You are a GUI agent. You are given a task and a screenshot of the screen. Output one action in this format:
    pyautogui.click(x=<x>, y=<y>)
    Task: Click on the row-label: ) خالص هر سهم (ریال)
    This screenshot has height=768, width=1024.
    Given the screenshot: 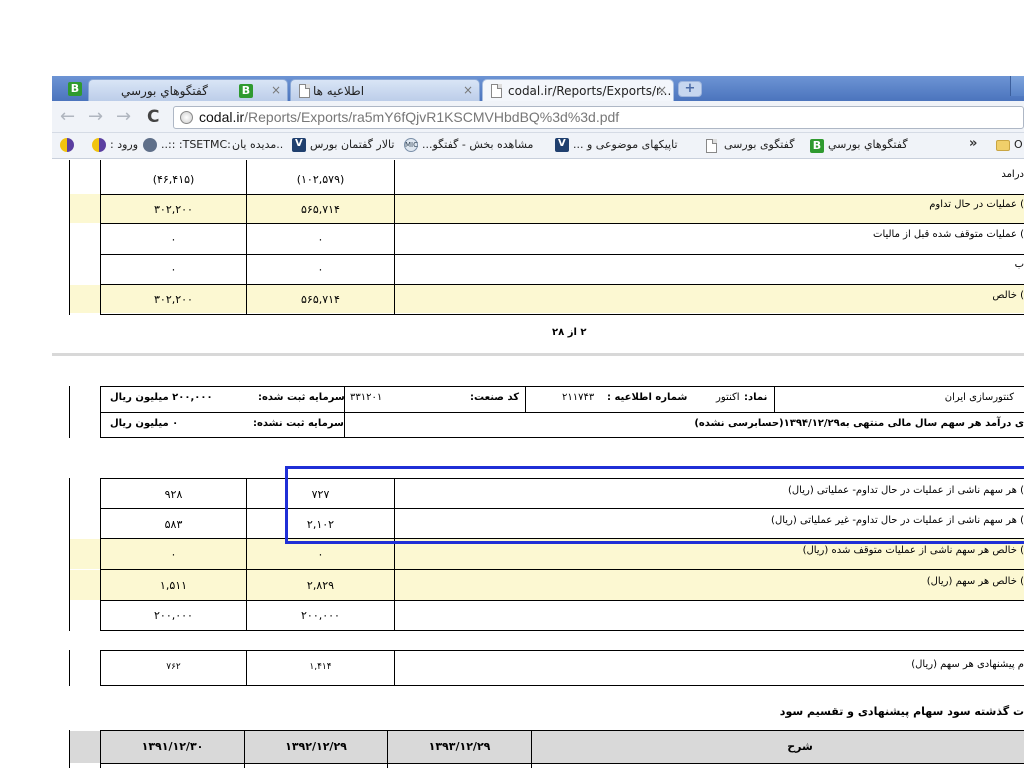 What is the action you would take?
    pyautogui.click(x=975, y=581)
    